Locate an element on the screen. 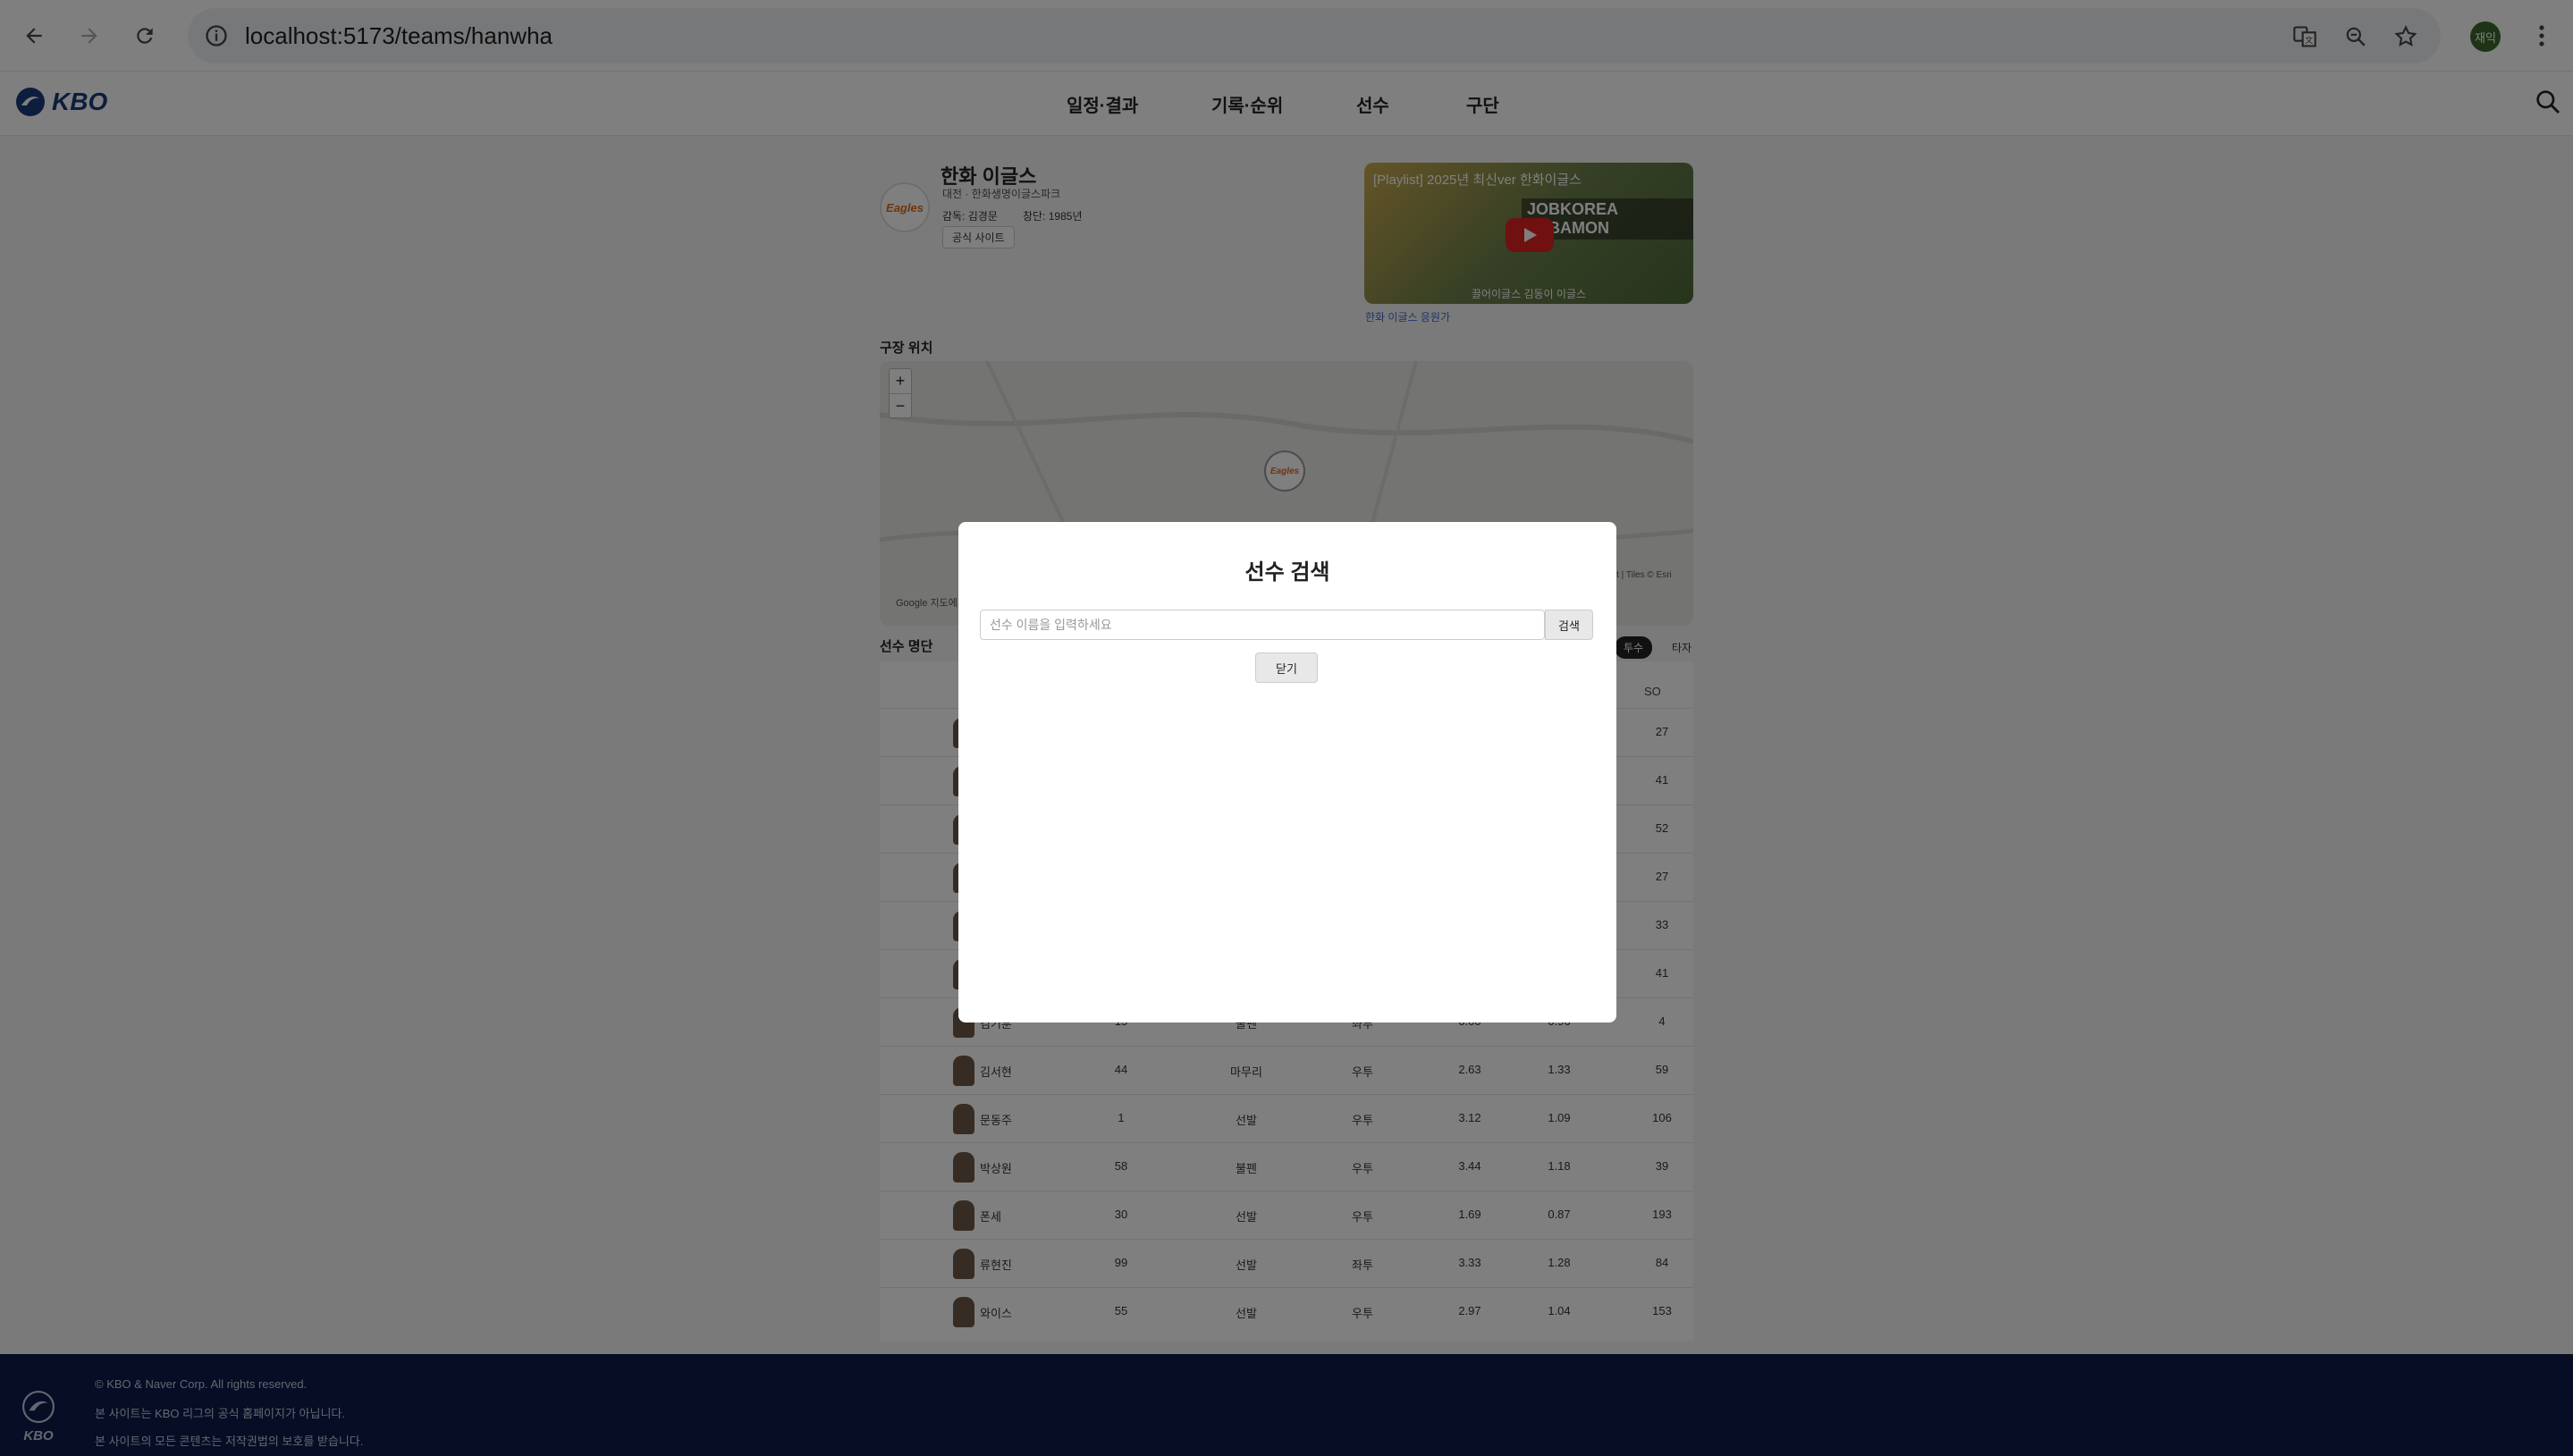  modal-title: 선수 검색 is located at coordinates (1287, 572).